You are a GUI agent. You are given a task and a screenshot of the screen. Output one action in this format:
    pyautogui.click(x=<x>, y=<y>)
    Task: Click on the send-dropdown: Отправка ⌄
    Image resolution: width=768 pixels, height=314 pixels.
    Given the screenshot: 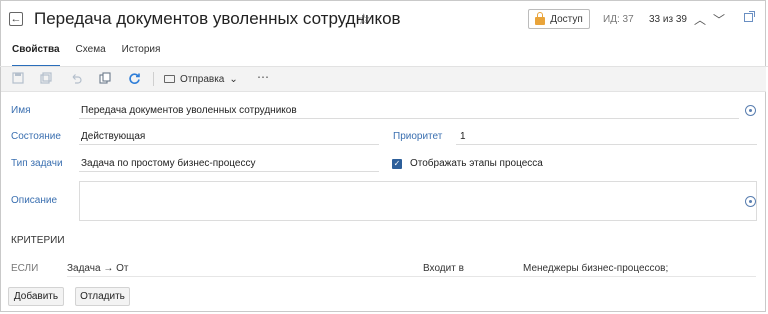 What is the action you would take?
    pyautogui.click(x=201, y=79)
    